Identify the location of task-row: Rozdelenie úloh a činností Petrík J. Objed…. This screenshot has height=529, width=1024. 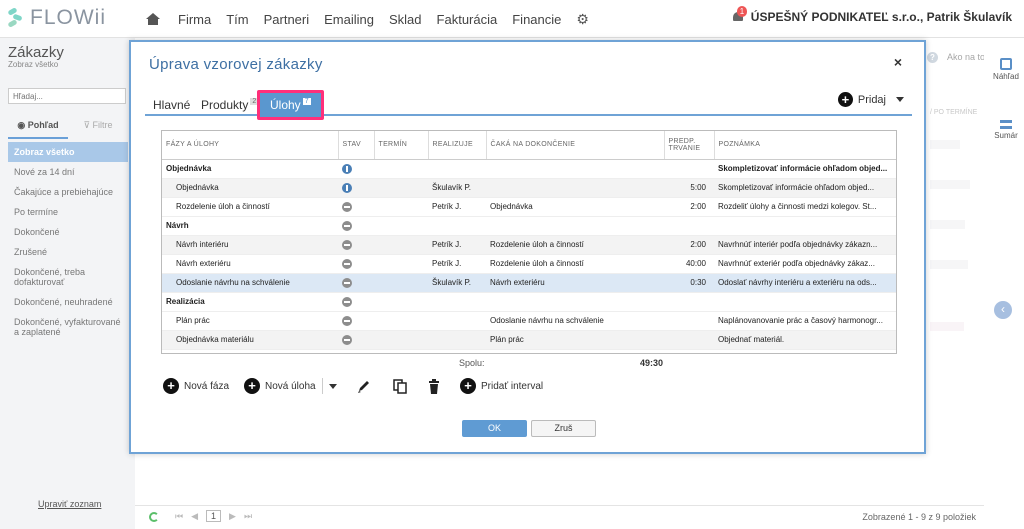
(529, 207).